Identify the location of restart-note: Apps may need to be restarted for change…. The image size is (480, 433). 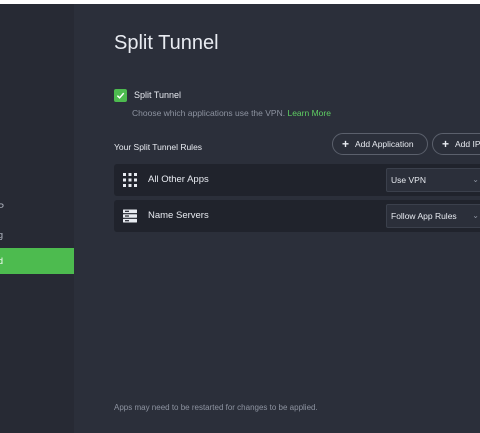
(216, 407).